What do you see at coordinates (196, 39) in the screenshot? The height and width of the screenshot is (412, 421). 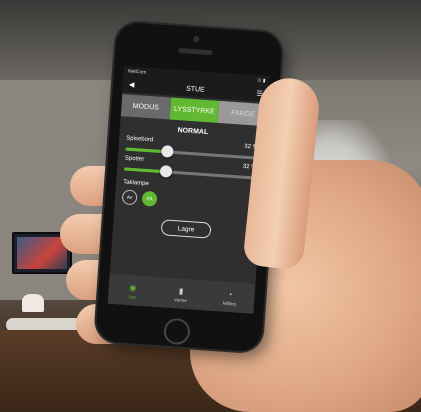 I see `front-camera` at bounding box center [196, 39].